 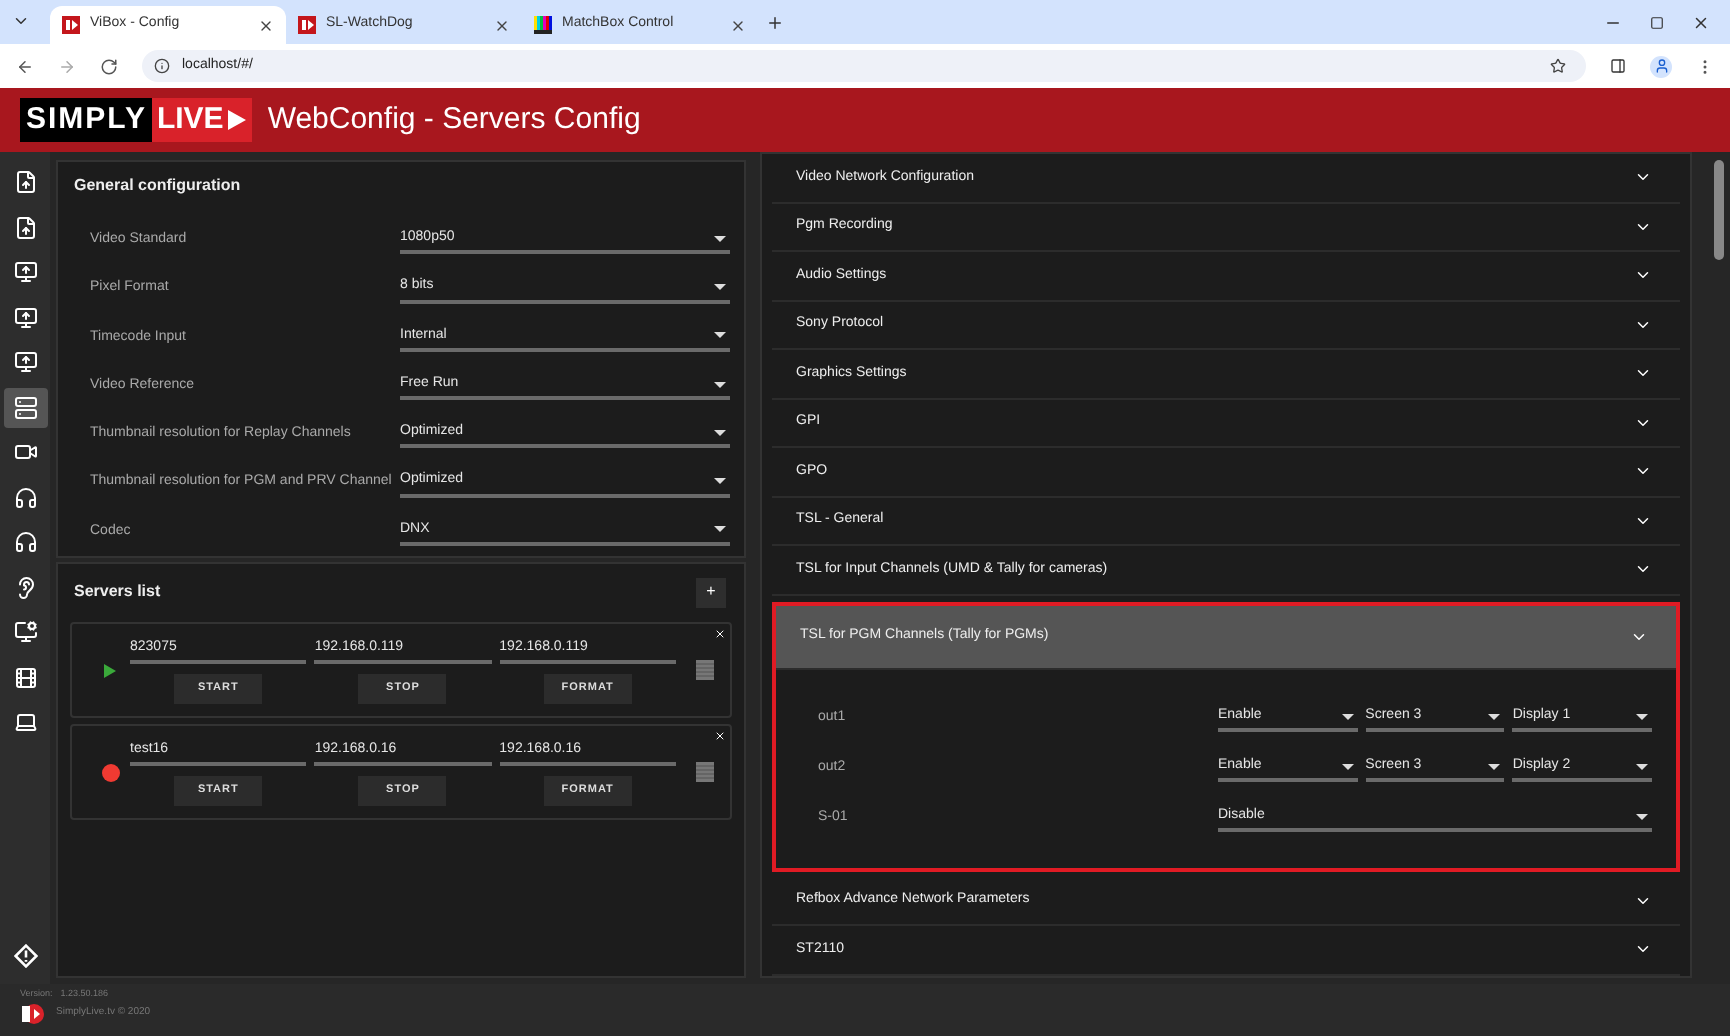 I want to click on maximize-icon, so click(x=1657, y=23).